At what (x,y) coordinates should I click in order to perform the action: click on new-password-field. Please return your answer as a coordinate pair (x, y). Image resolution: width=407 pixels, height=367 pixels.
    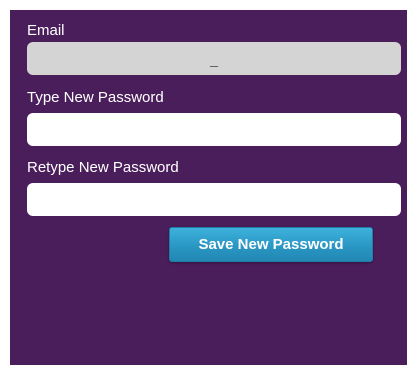
    Looking at the image, I should click on (214, 129).